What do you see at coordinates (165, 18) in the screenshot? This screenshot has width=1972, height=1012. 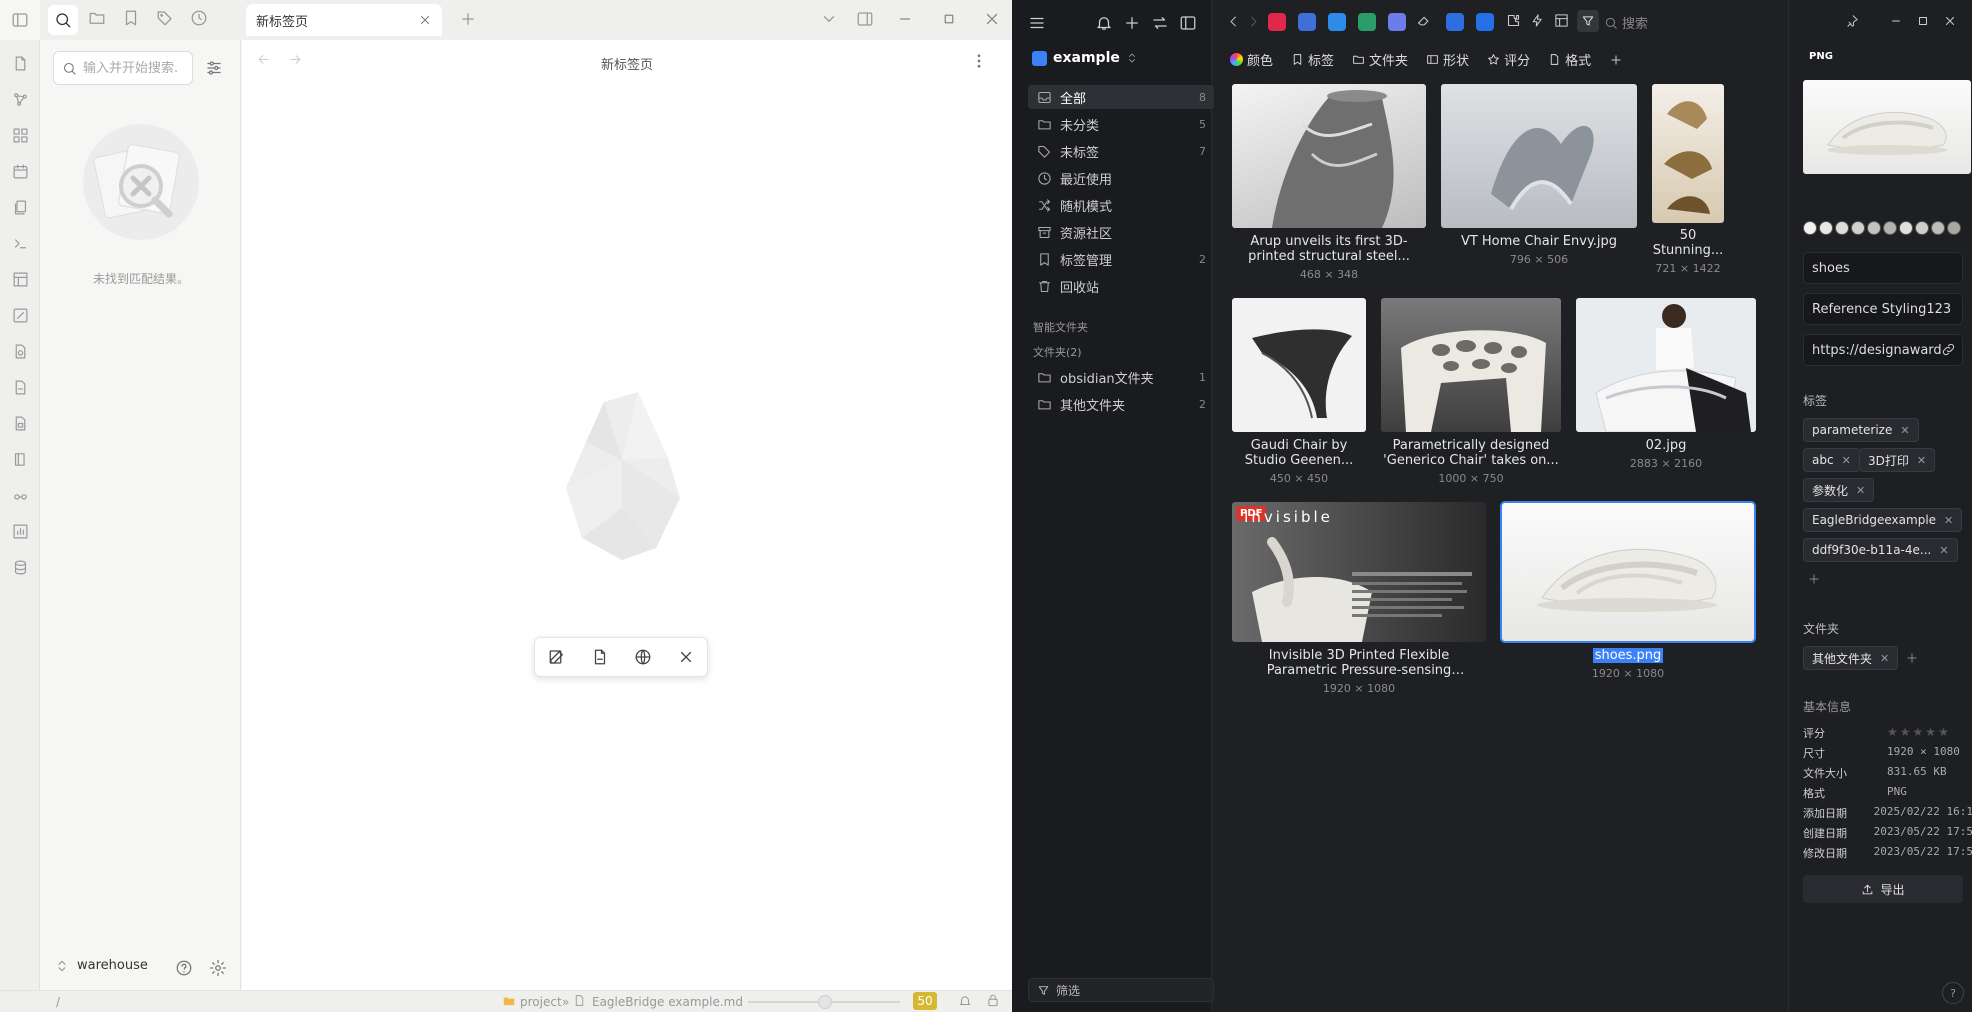 I see `tags-icon` at bounding box center [165, 18].